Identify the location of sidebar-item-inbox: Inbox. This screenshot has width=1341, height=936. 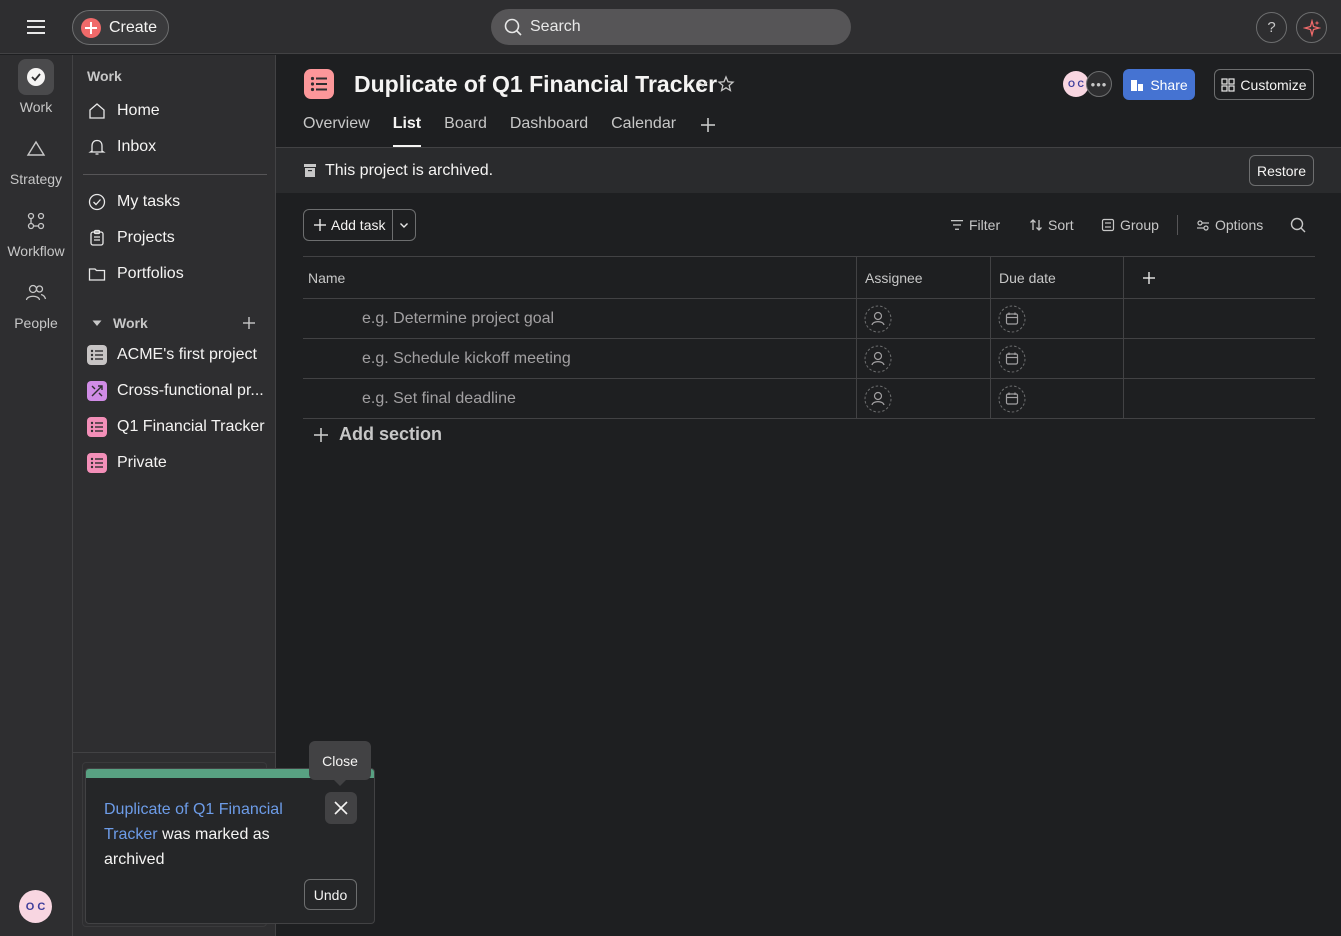
(175, 147).